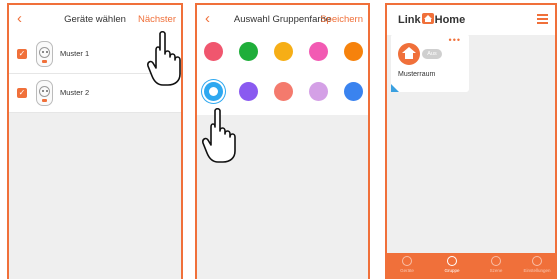  I want to click on tab-geraete: Geräte, so click(407, 264).